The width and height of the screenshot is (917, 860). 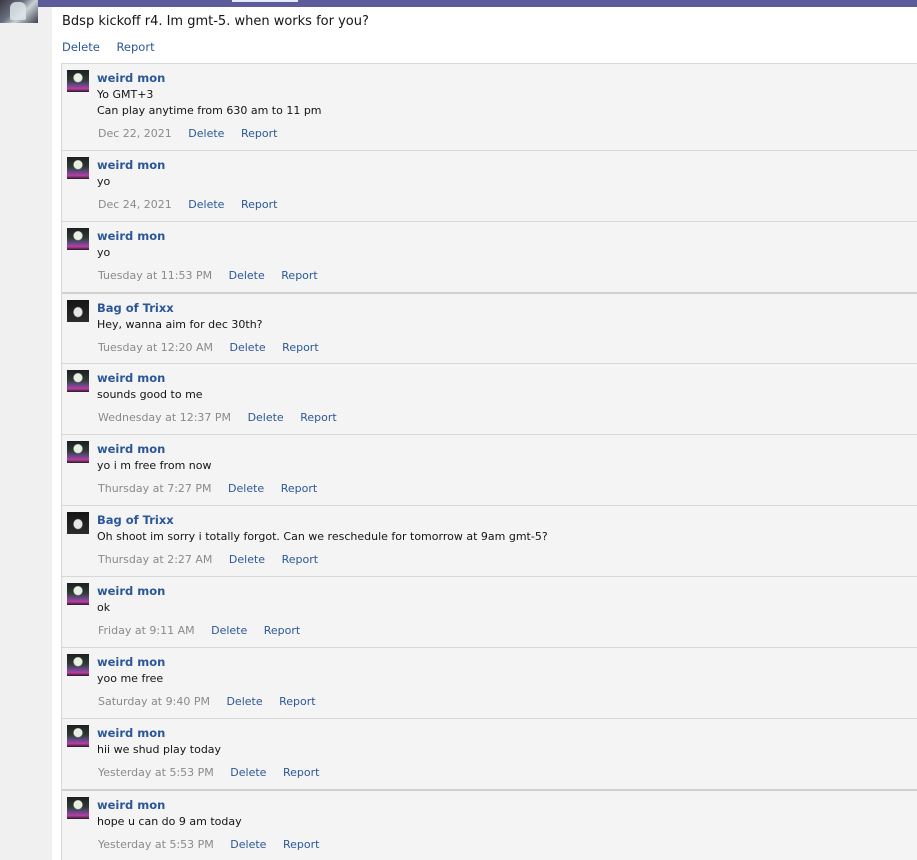 I want to click on post-delete-link: Delete, so click(x=81, y=47).